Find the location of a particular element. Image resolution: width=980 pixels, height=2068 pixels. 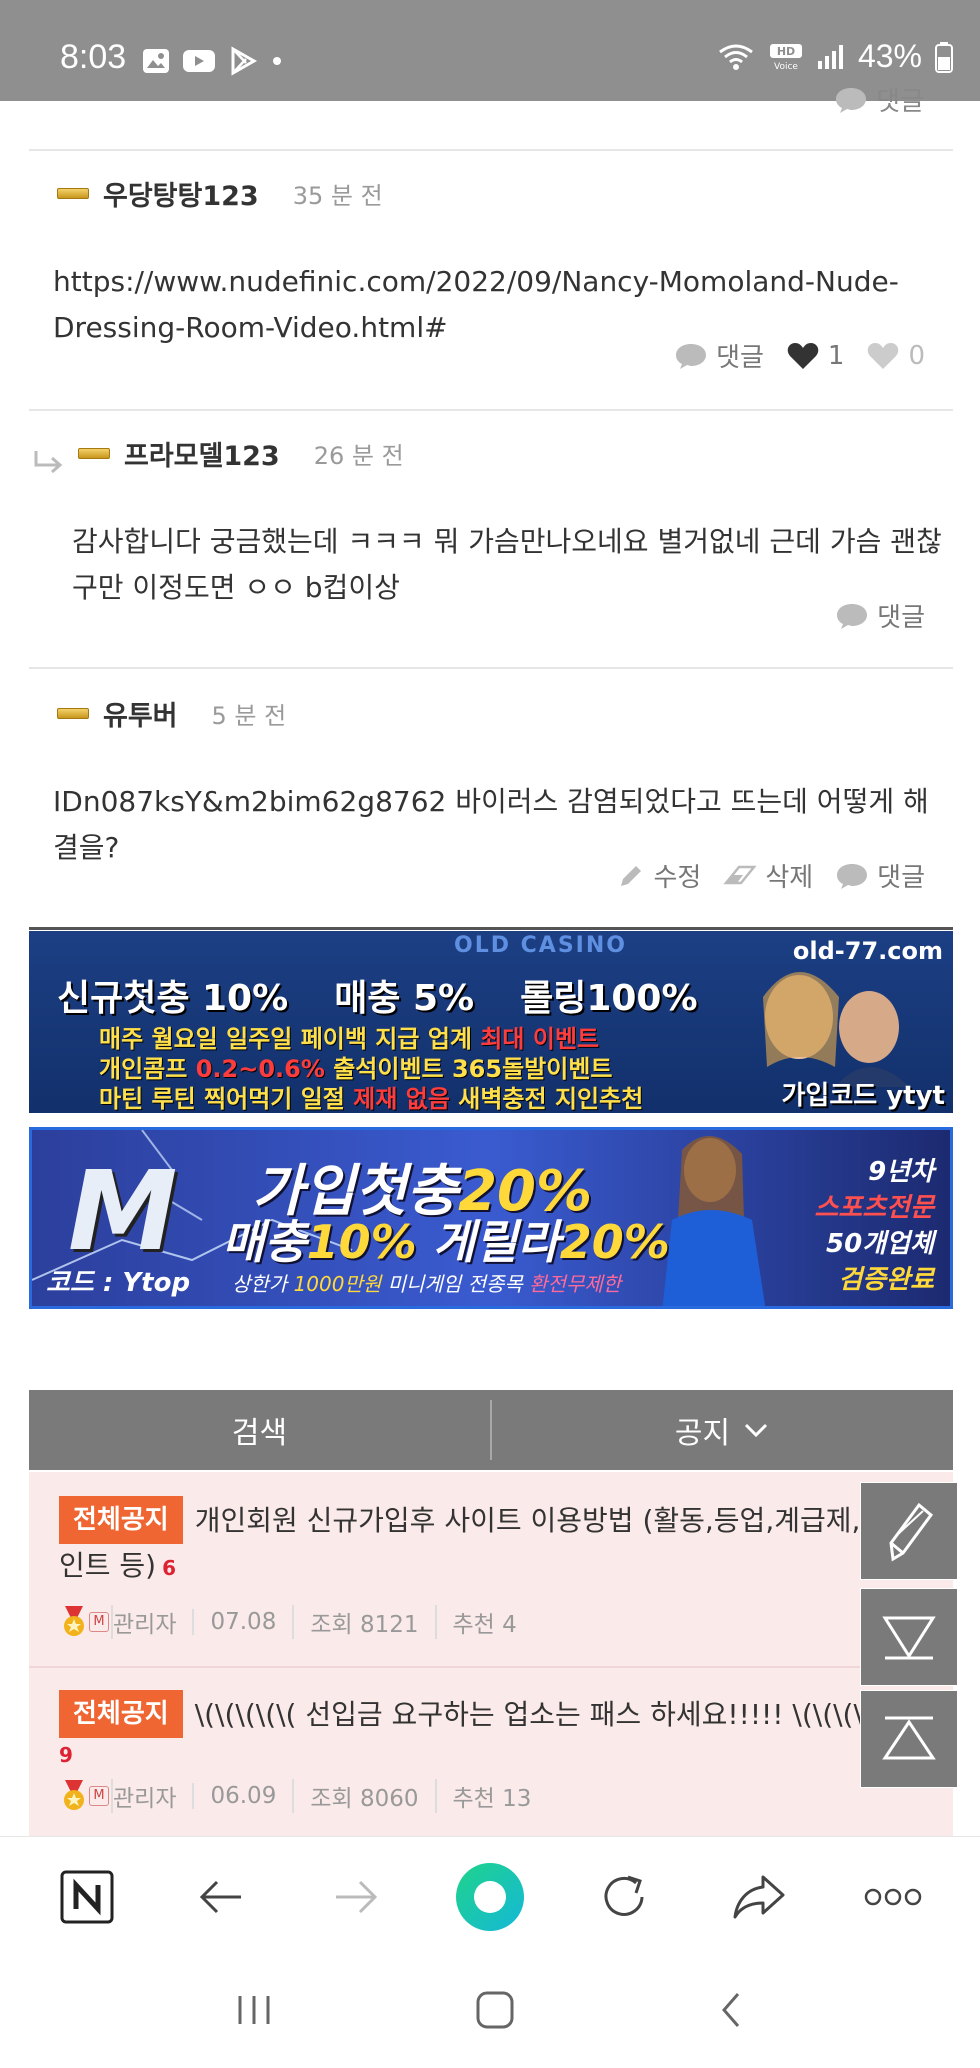

search-tab: 검색 is located at coordinates (259, 1430).